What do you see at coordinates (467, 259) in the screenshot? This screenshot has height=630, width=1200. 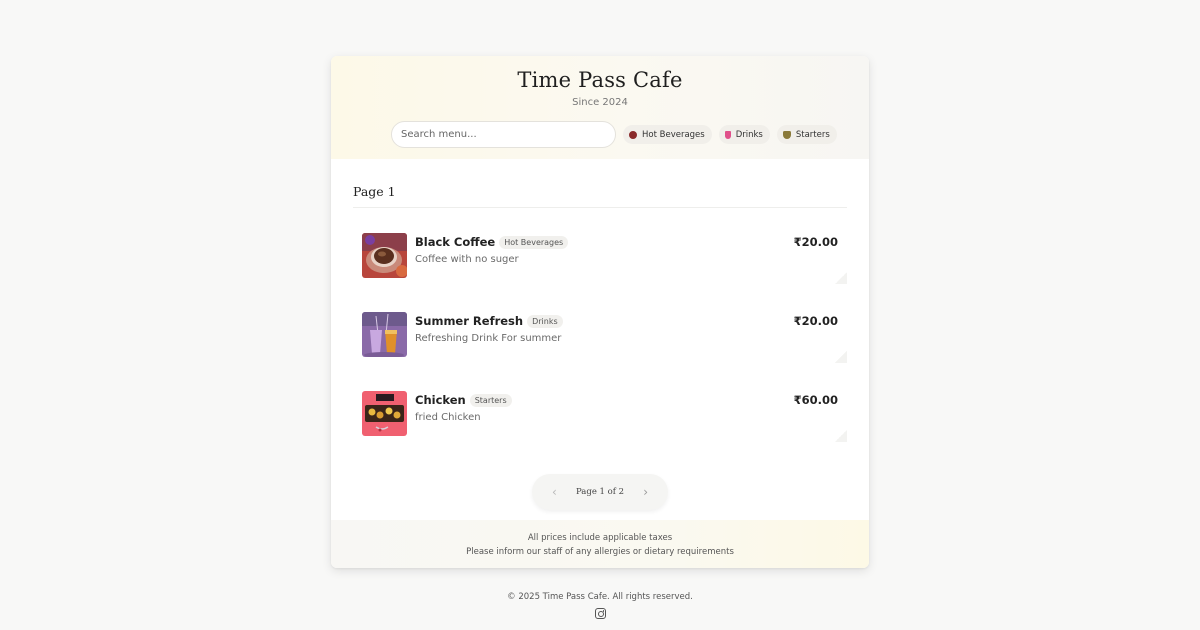 I see `item-description: Coffee with no suger` at bounding box center [467, 259].